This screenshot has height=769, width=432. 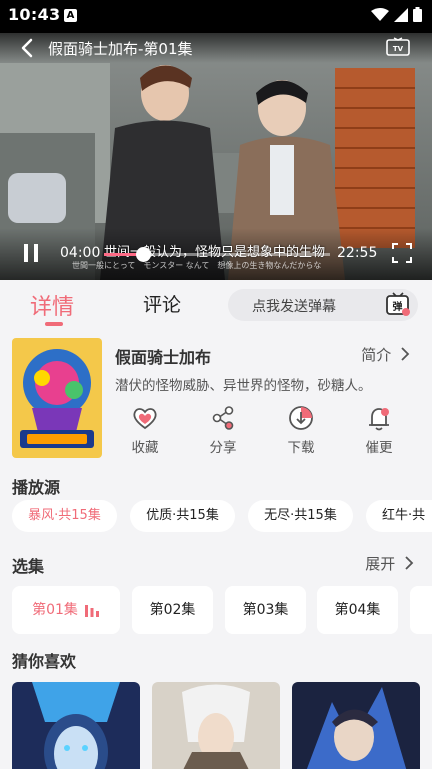 I want to click on episode-item: 第02集, so click(x=172, y=610).